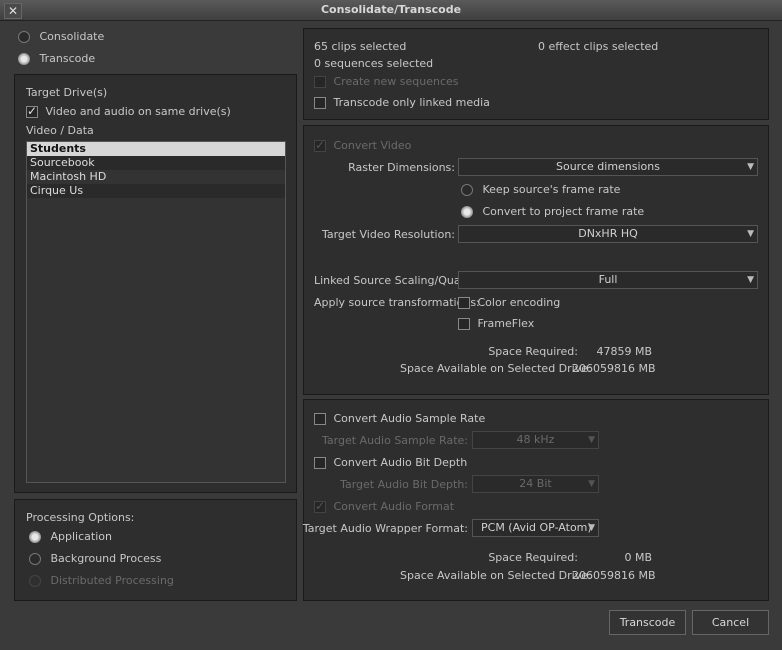  Describe the element at coordinates (496, 368) in the screenshot. I see `video-space-available-label: Space Available on Selected Drive:` at that location.